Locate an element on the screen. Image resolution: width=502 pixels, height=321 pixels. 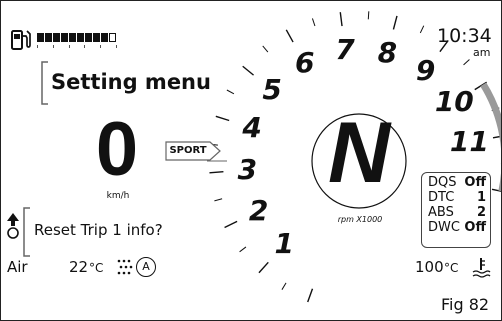
tach-number: 4 is located at coordinates (252, 127).